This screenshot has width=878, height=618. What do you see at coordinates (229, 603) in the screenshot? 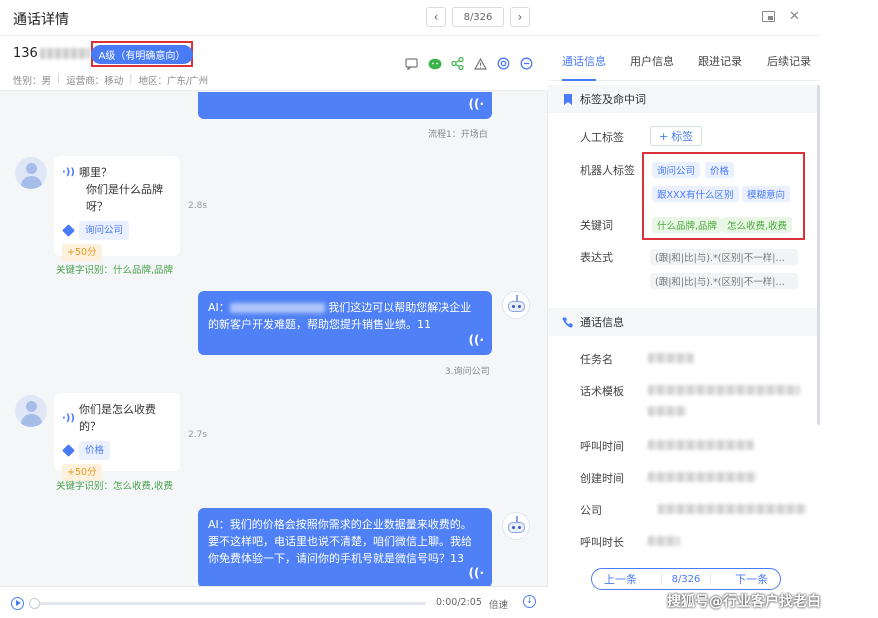
I see `progress-track` at bounding box center [229, 603].